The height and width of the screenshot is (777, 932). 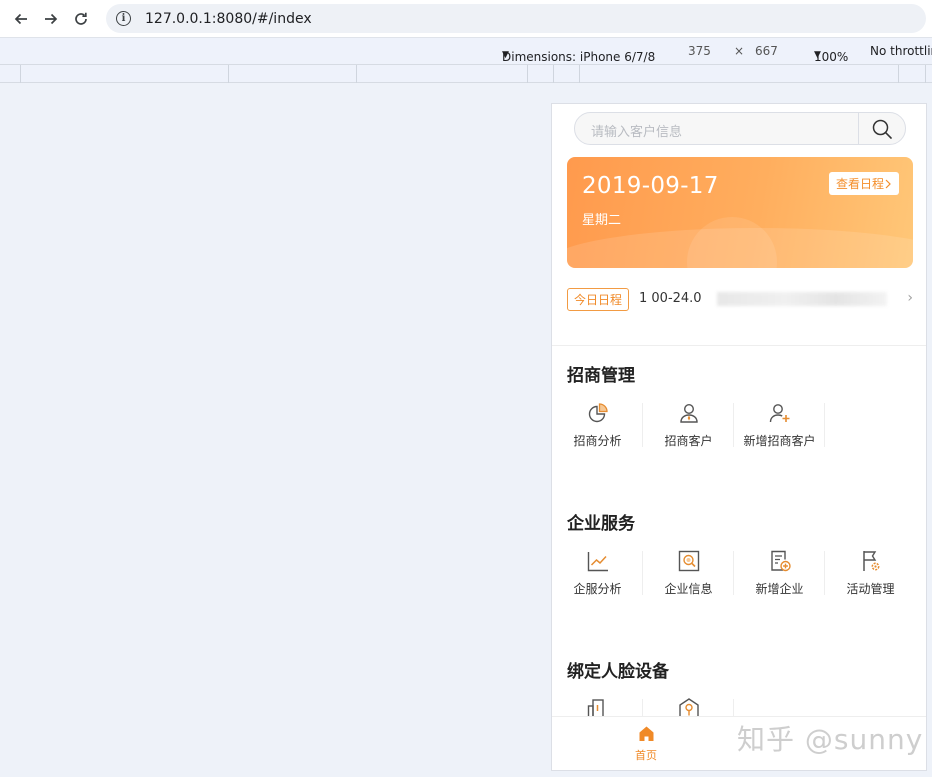 I want to click on search-icon, so click(x=882, y=129).